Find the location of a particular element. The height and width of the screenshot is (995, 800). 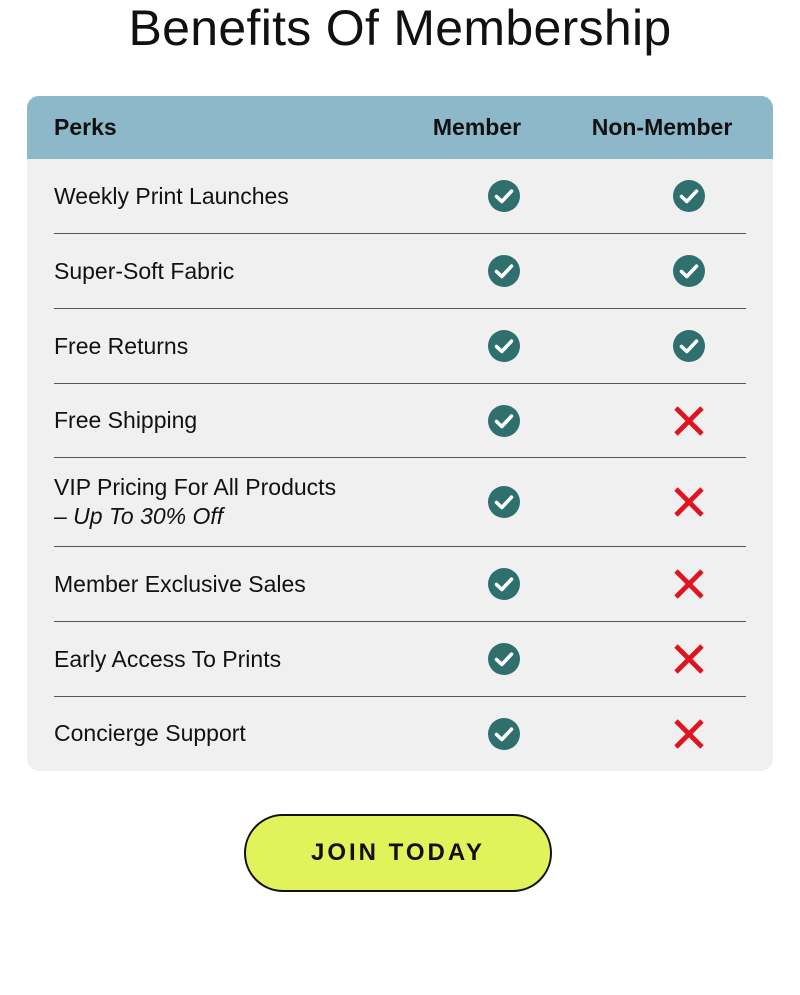

perk-name: Early Access To Prints is located at coordinates (168, 658).